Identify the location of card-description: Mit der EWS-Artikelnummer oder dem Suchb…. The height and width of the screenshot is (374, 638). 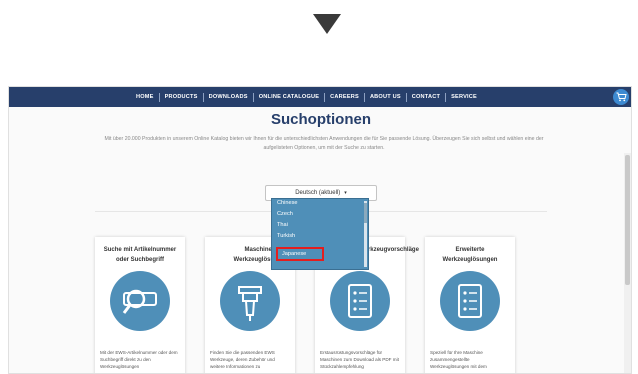
(139, 359).